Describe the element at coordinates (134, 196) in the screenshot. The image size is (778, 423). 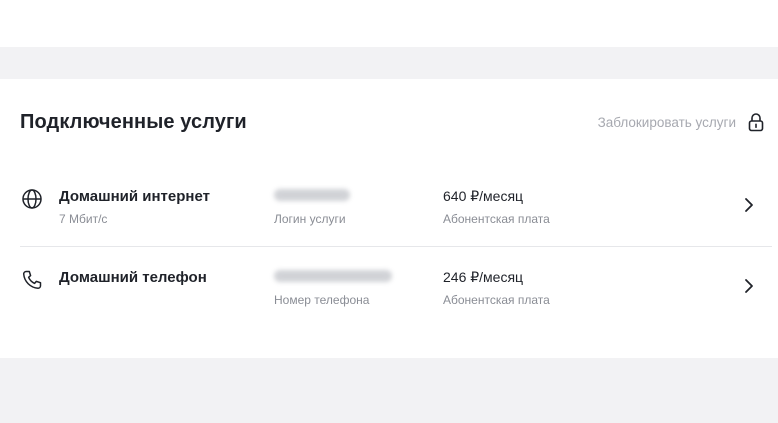
I see `service-name: Домашний интернет` at that location.